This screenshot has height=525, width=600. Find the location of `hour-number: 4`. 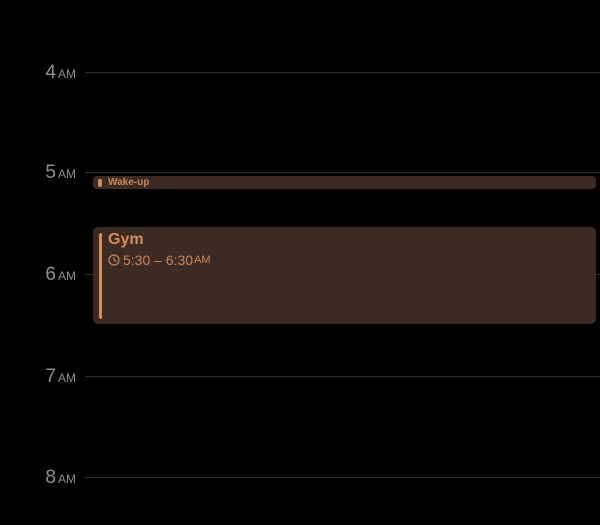

hour-number: 4 is located at coordinates (50, 72).